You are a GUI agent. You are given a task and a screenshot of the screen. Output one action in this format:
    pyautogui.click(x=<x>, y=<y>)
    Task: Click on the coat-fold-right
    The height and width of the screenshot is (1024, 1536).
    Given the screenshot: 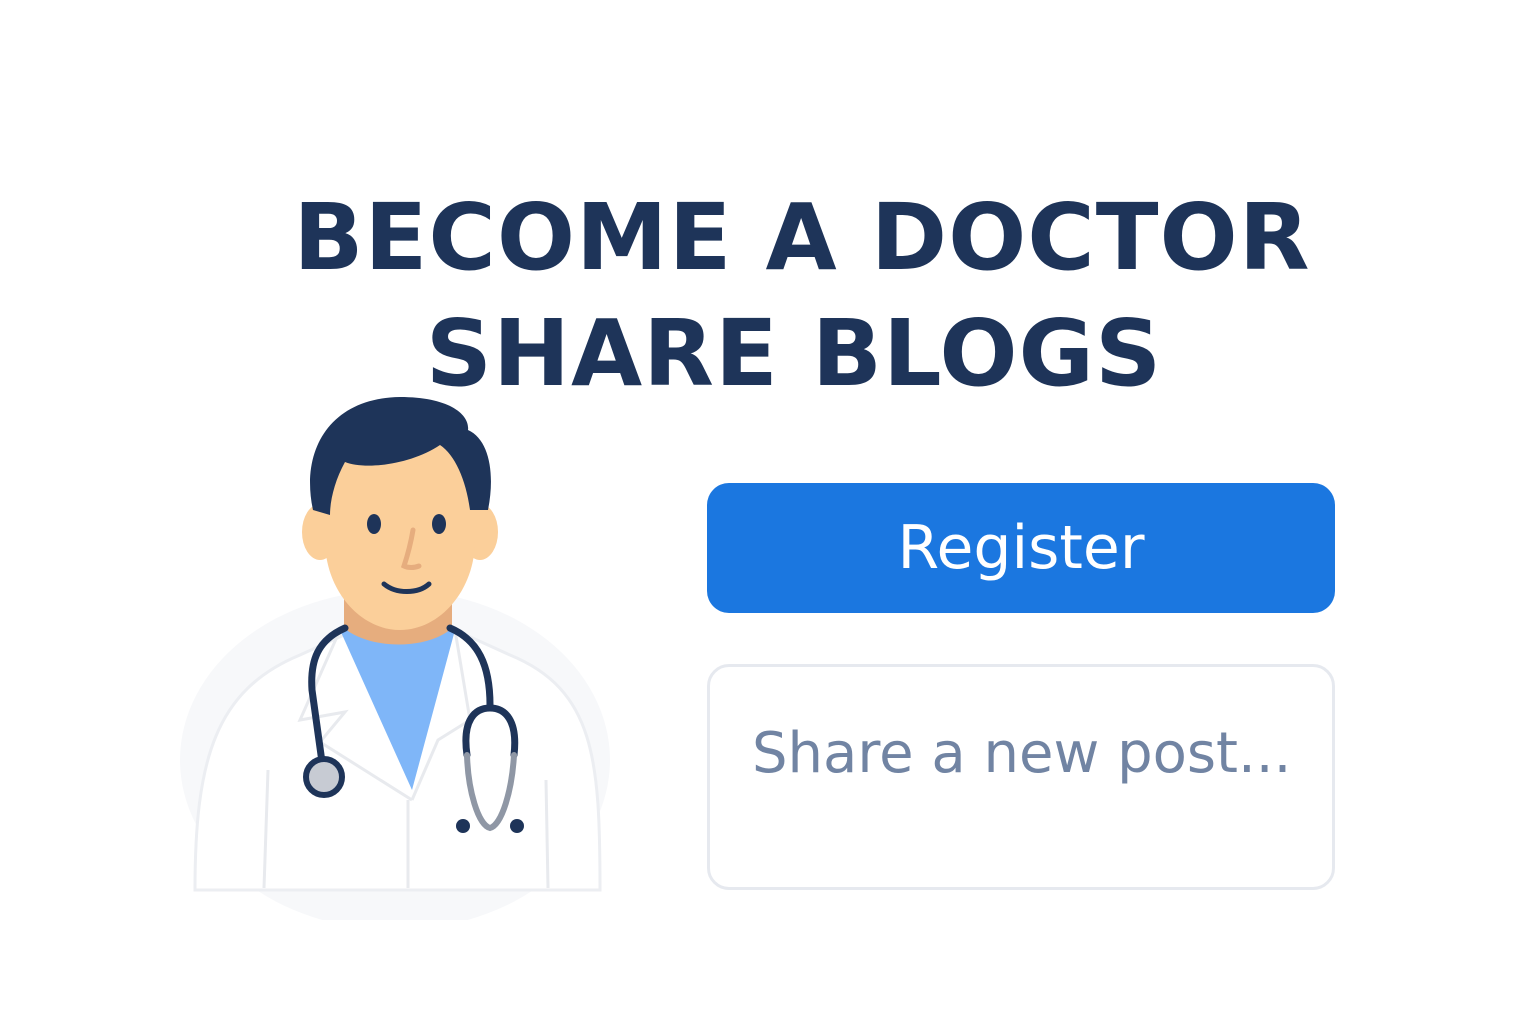 What is the action you would take?
    pyautogui.click(x=547, y=834)
    